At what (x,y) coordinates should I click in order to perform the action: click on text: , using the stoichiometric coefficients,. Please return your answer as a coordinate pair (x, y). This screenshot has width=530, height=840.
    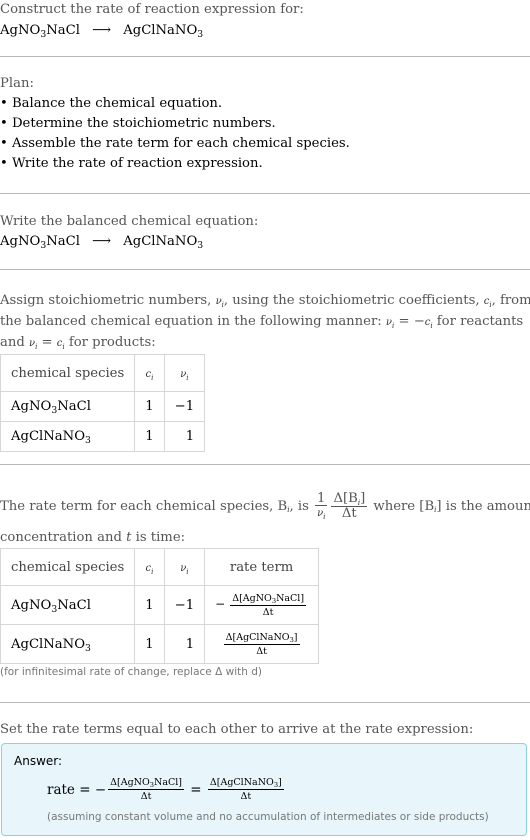
    Looking at the image, I should click on (353, 300).